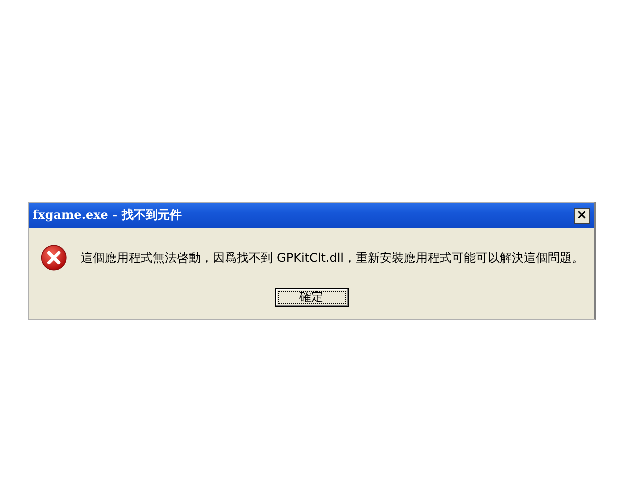  Describe the element at coordinates (107, 215) in the screenshot. I see `window-title: fxgame.exe - 找不到元件` at that location.